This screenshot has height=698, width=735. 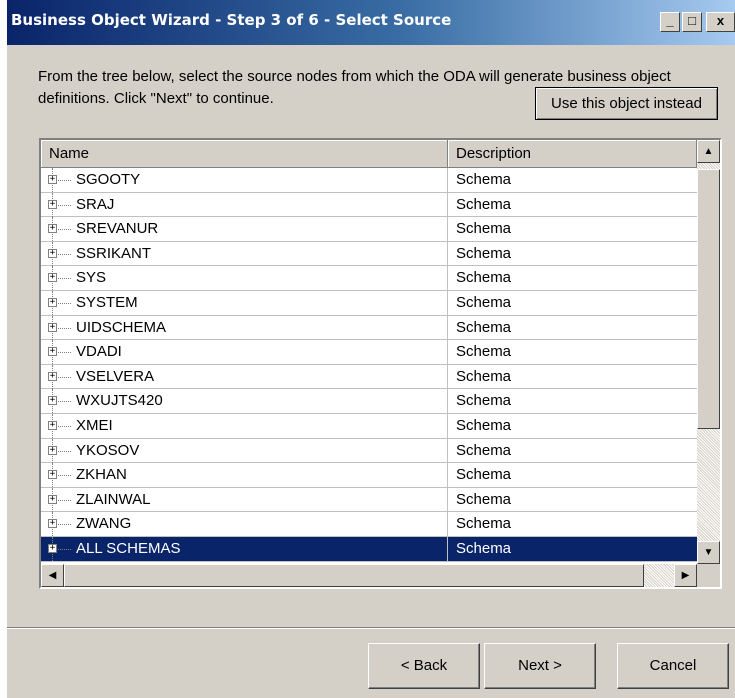 What do you see at coordinates (244, 154) in the screenshot?
I see `column-header-name: Name` at bounding box center [244, 154].